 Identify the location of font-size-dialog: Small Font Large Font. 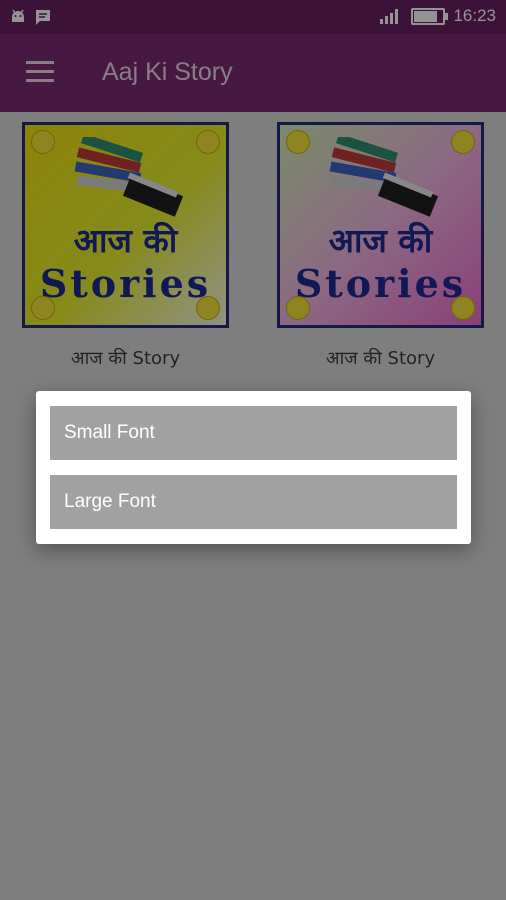
(253, 467).